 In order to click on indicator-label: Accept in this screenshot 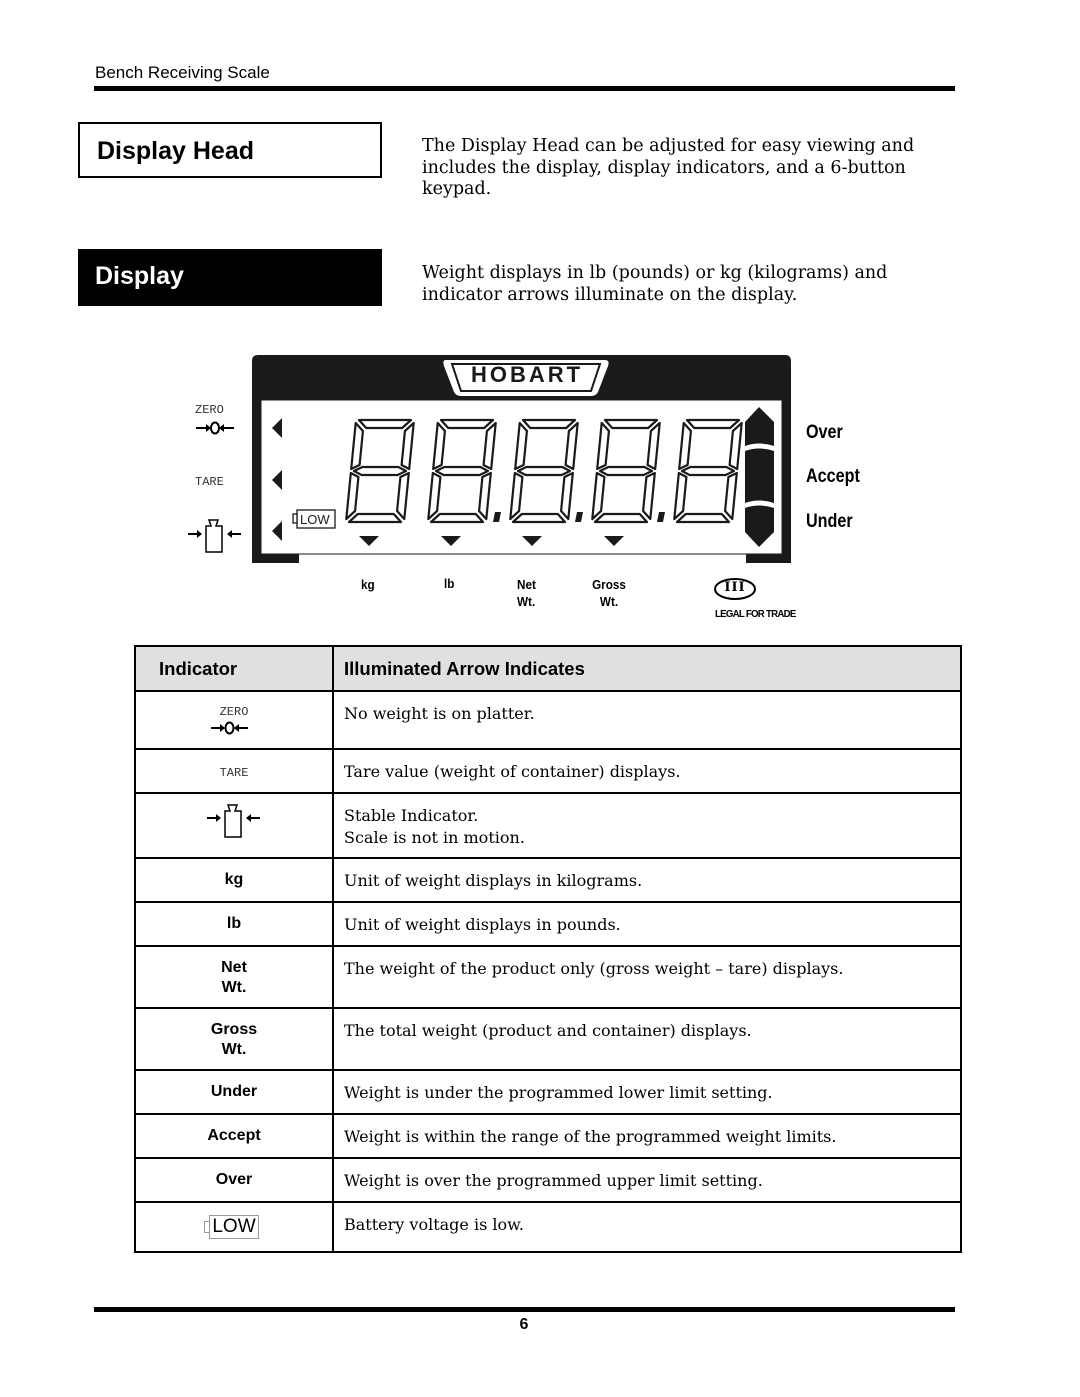, I will do `click(234, 1135)`.